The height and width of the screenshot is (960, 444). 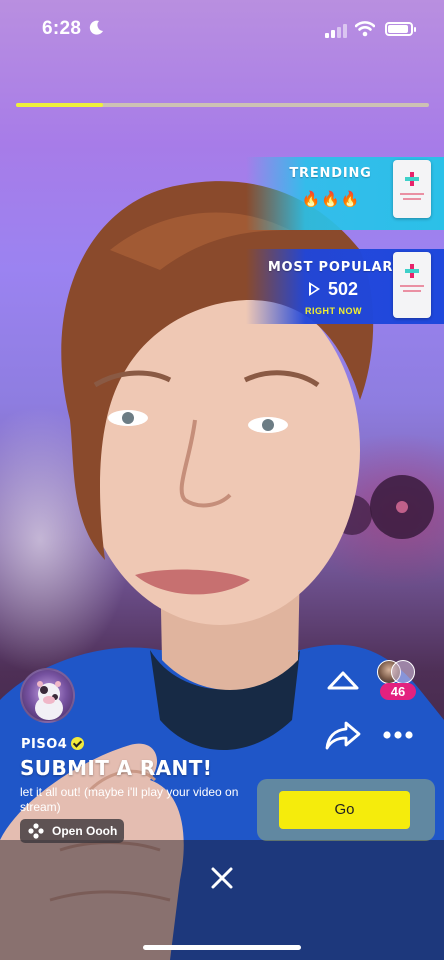 What do you see at coordinates (331, 199) in the screenshot?
I see `fire-icons: 🔥🔥🔥` at bounding box center [331, 199].